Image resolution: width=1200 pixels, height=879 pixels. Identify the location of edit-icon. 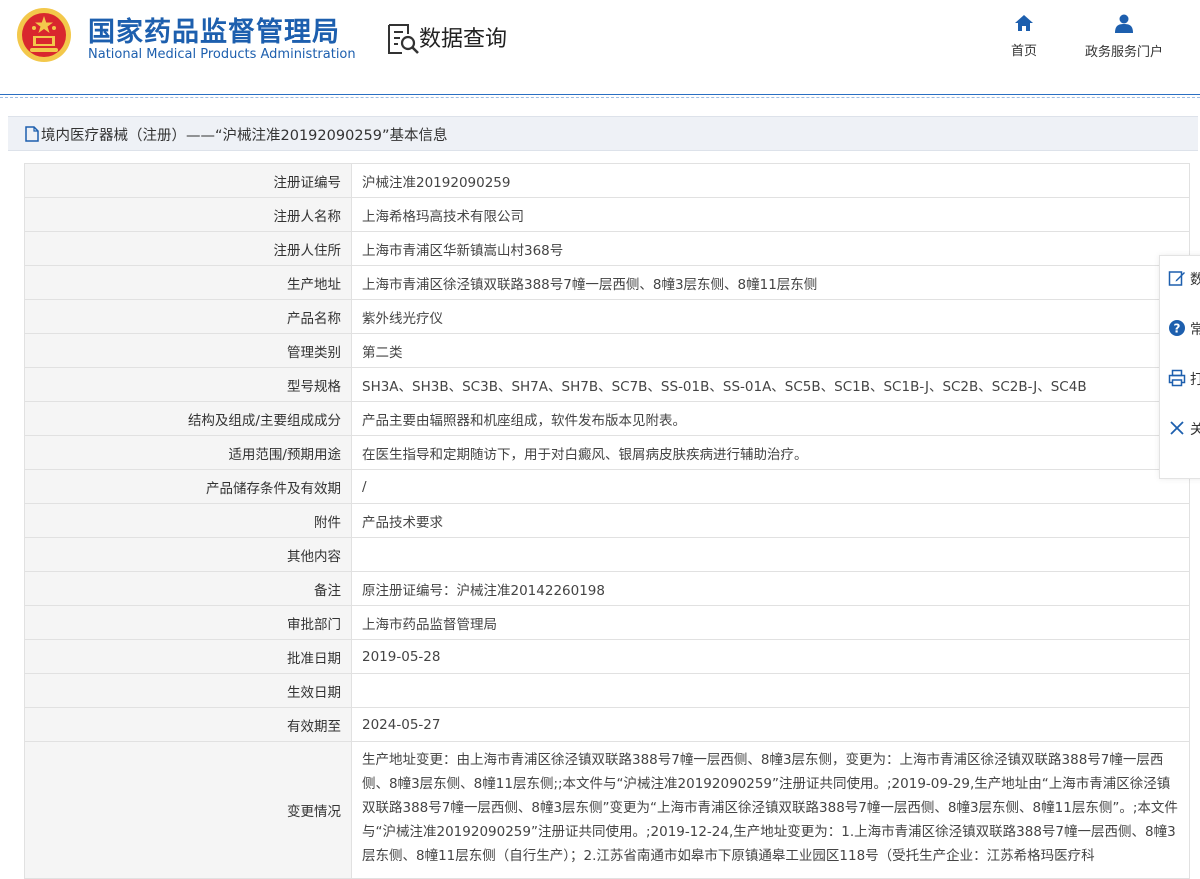
(1176, 278).